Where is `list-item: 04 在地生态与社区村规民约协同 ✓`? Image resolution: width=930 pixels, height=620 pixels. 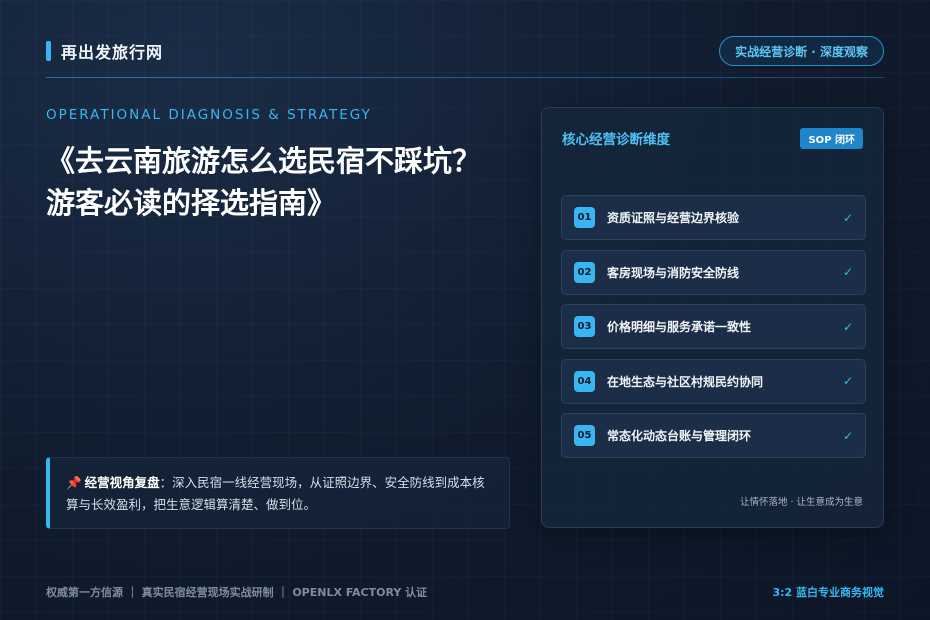
list-item: 04 在地生态与社区村规民约协同 ✓ is located at coordinates (713, 381).